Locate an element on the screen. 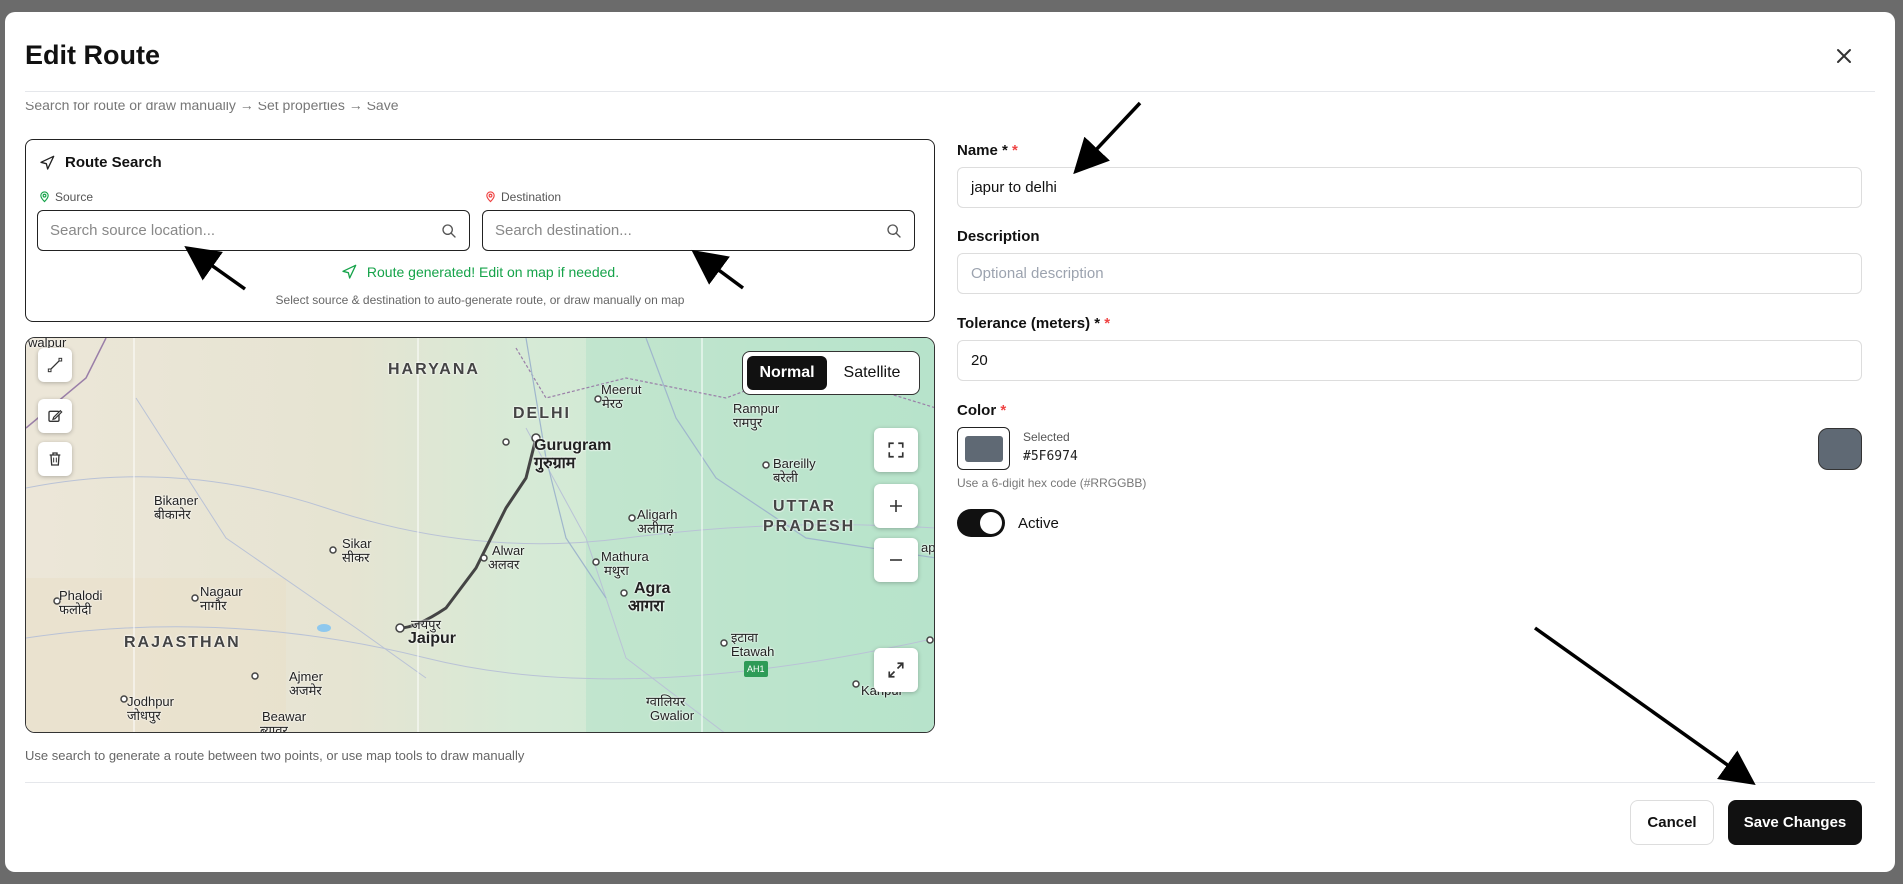  trash-icon is located at coordinates (55, 459).